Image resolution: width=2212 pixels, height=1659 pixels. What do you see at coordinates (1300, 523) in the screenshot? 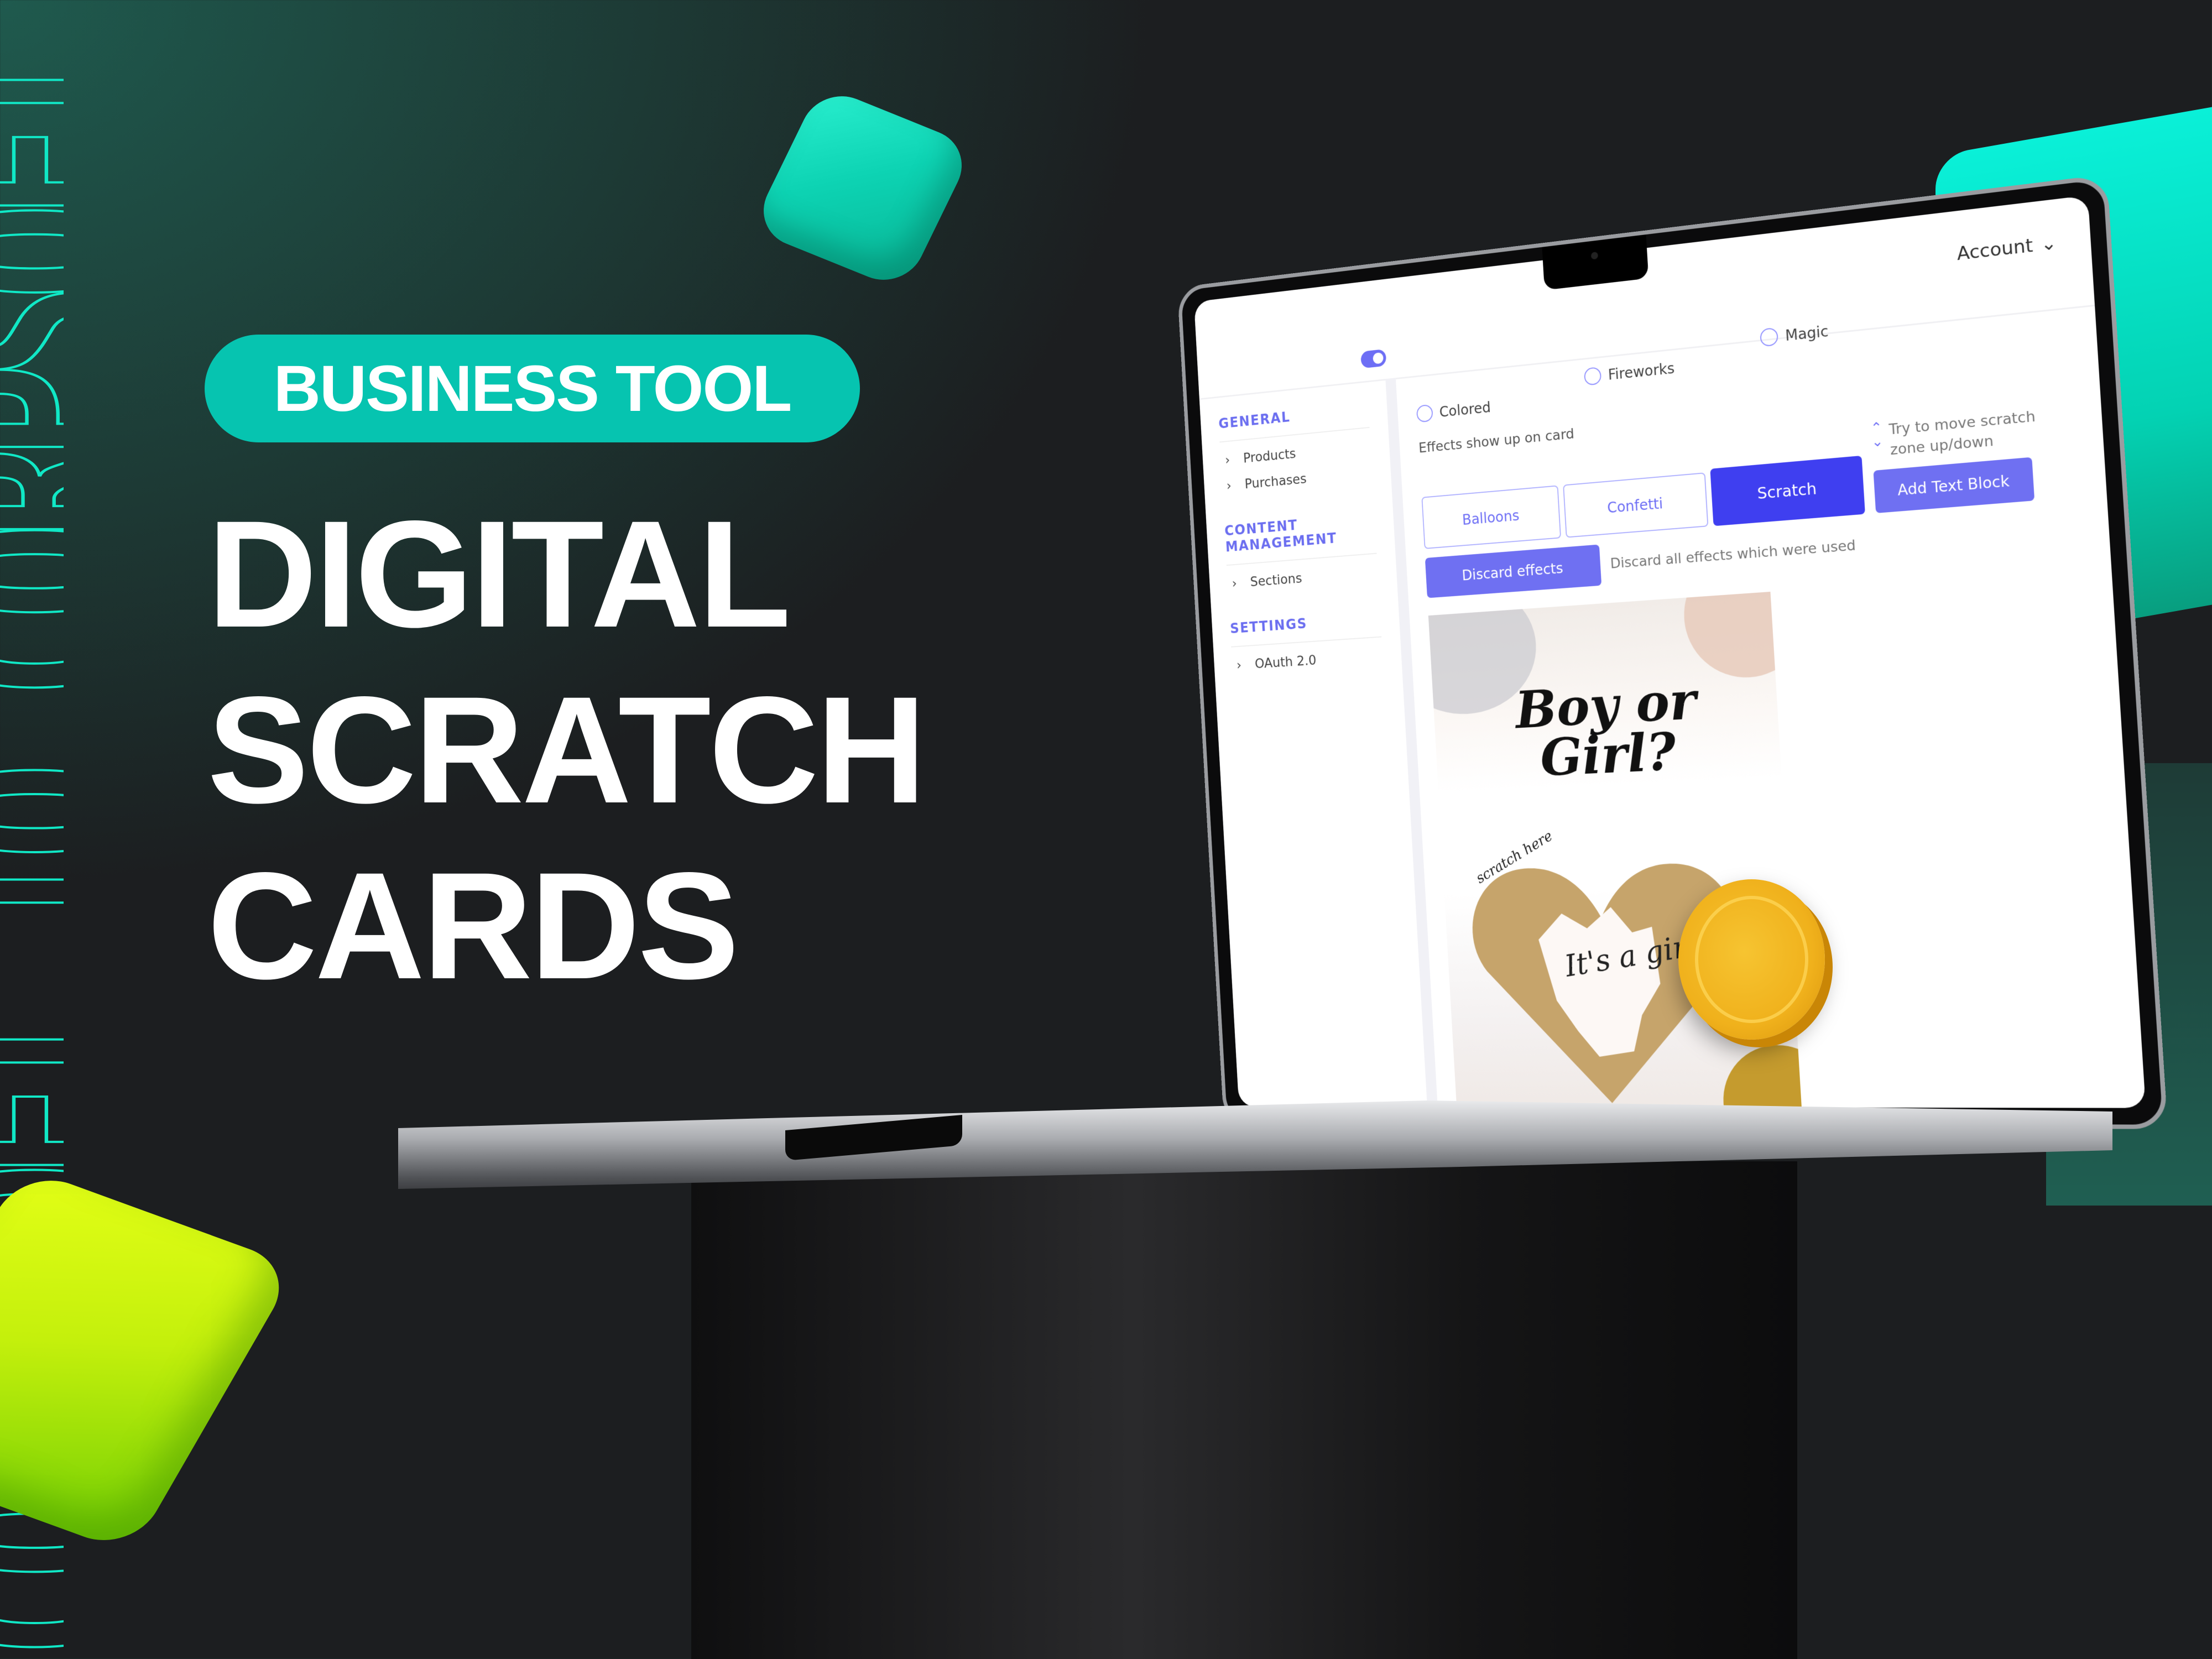
I see `section-title: CONTENT MANAGEMENT` at bounding box center [1300, 523].